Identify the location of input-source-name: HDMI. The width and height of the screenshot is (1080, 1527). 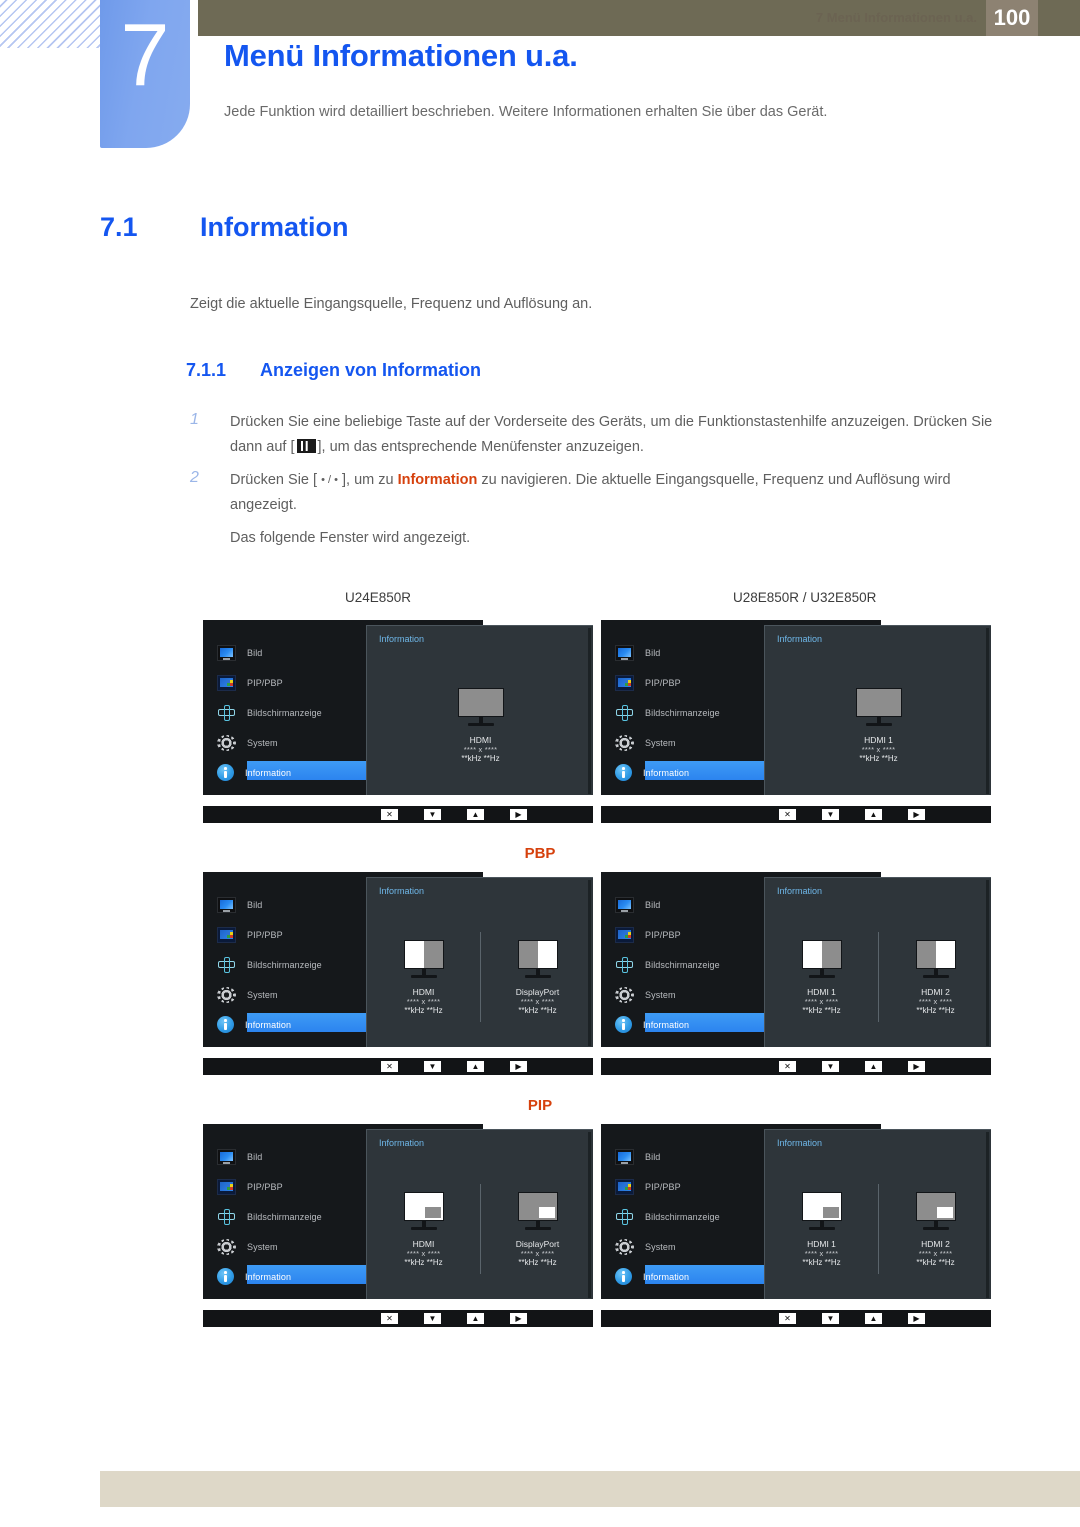
(480, 739).